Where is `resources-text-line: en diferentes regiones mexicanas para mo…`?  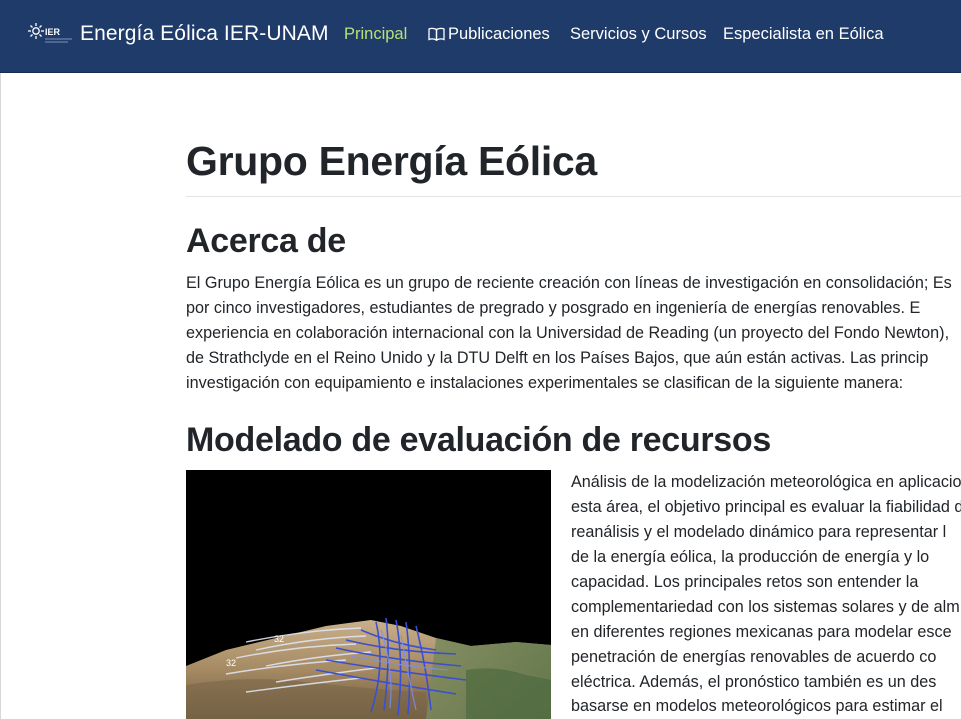 resources-text-line: en diferentes regiones mexicanas para mo… is located at coordinates (761, 632).